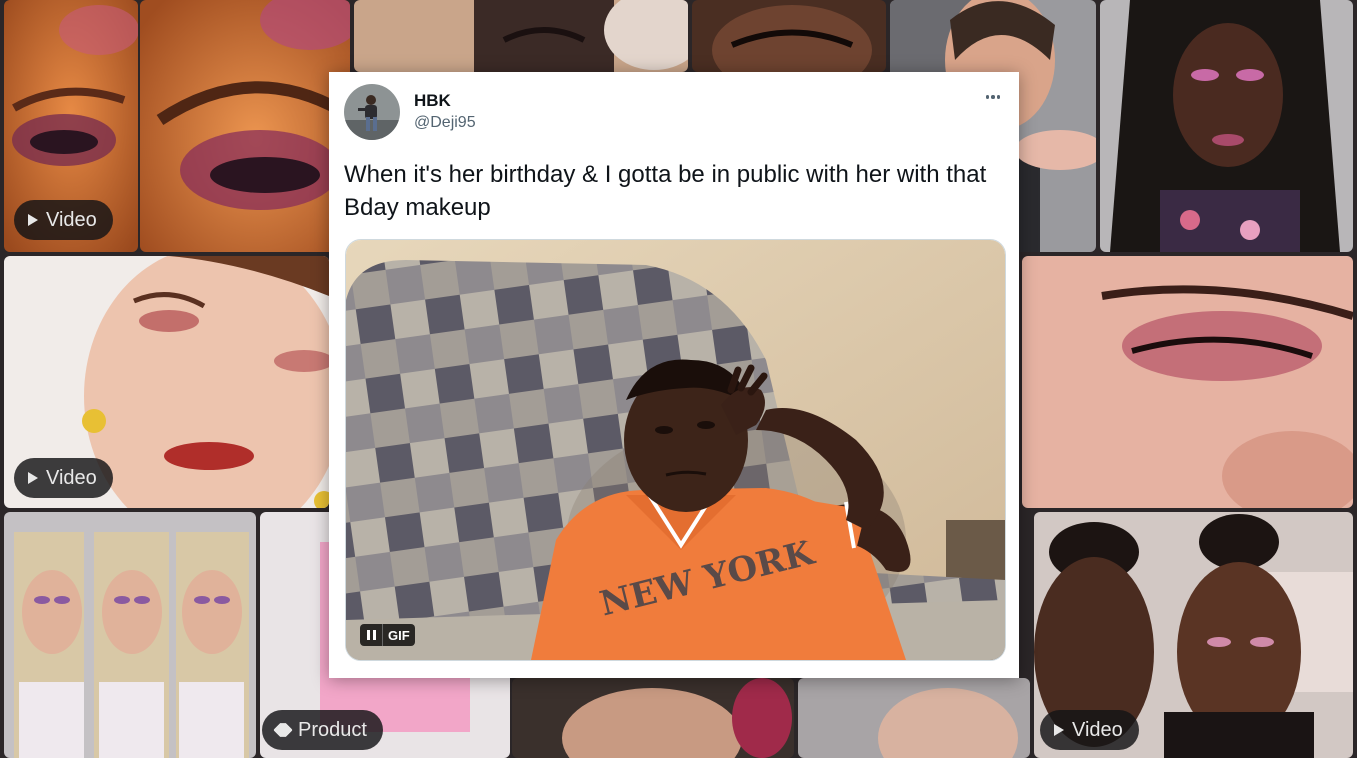 This screenshot has height=758, width=1357. I want to click on woman-photo, so click(1226, 126).